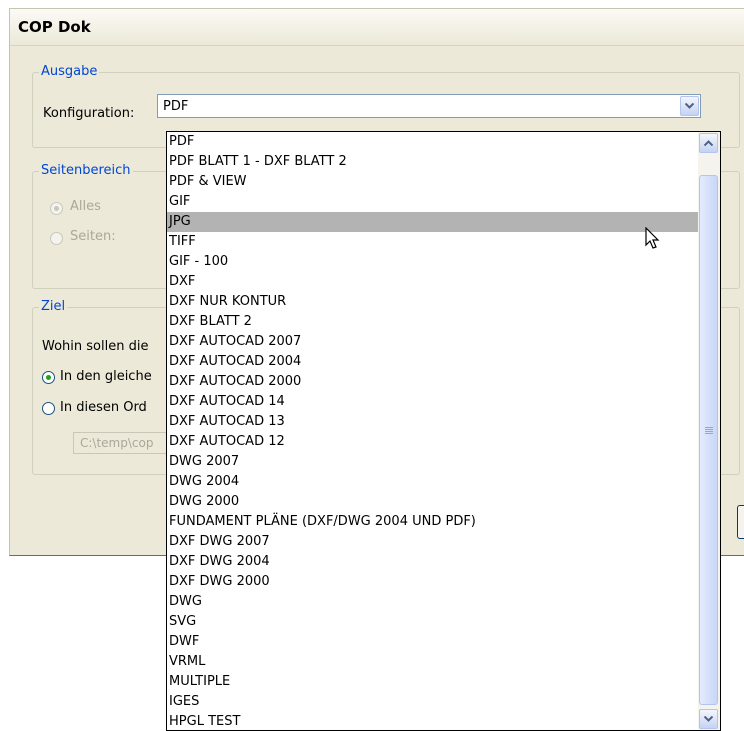  Describe the element at coordinates (432, 142) in the screenshot. I see `dropdown-option: PDF` at that location.